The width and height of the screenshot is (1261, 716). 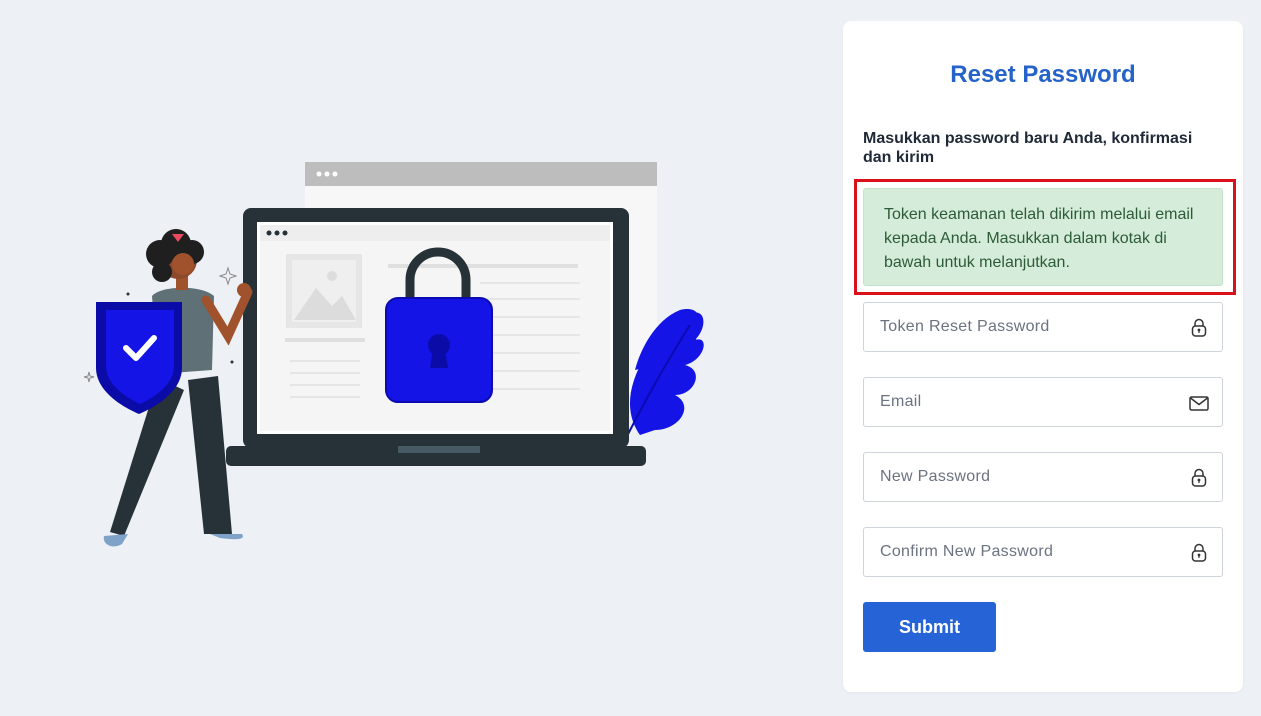 I want to click on reset-token-field, so click(x=1043, y=327).